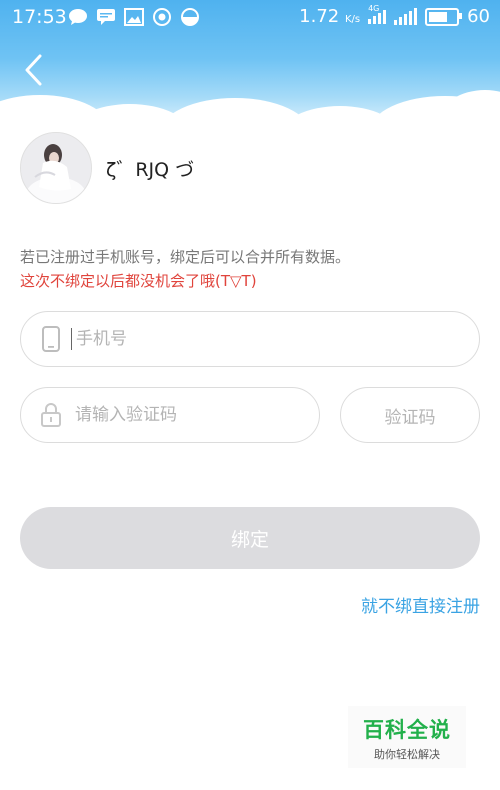 The image size is (500, 790). I want to click on back-button, so click(36, 70).